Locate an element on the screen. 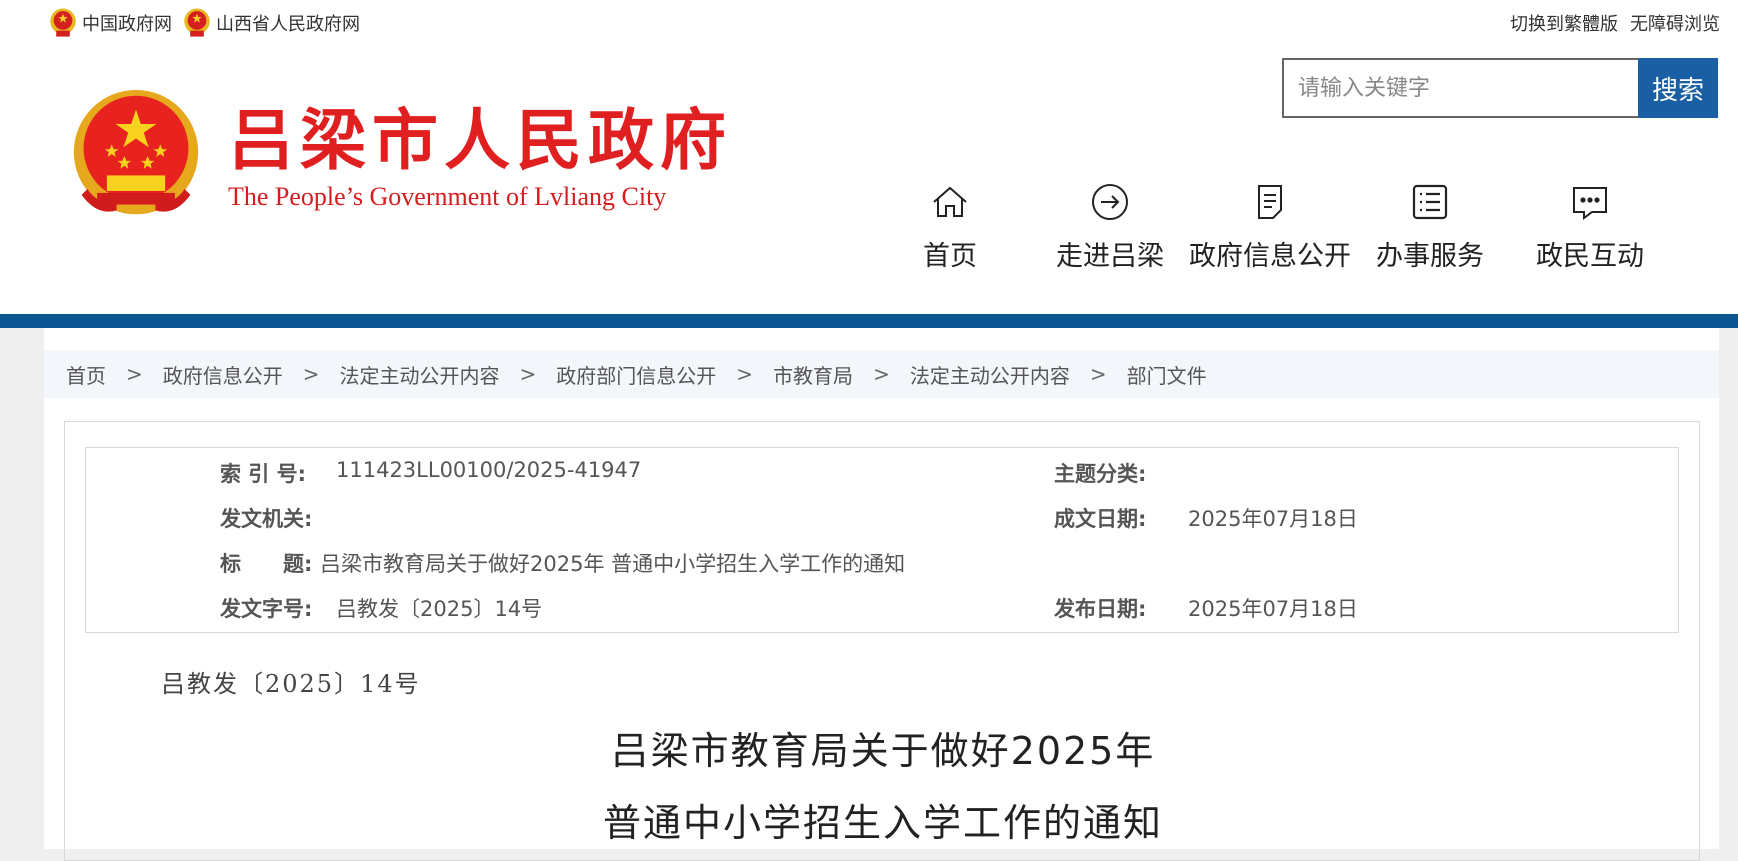 This screenshot has width=1738, height=861. search-input is located at coordinates (1460, 88).